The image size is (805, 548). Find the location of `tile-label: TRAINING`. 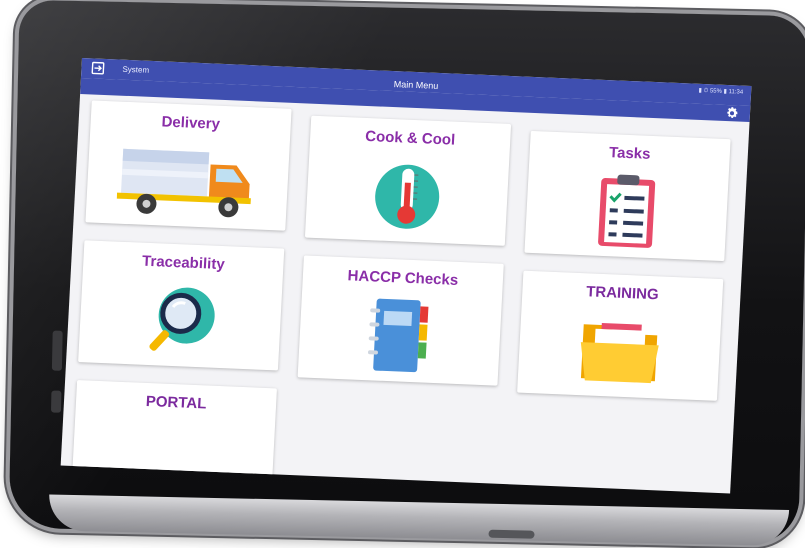

tile-label: TRAINING is located at coordinates (622, 293).